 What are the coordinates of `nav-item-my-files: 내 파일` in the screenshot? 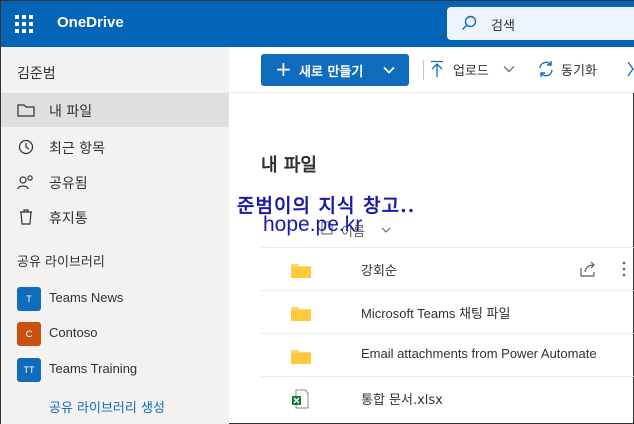 It's located at (115, 110).